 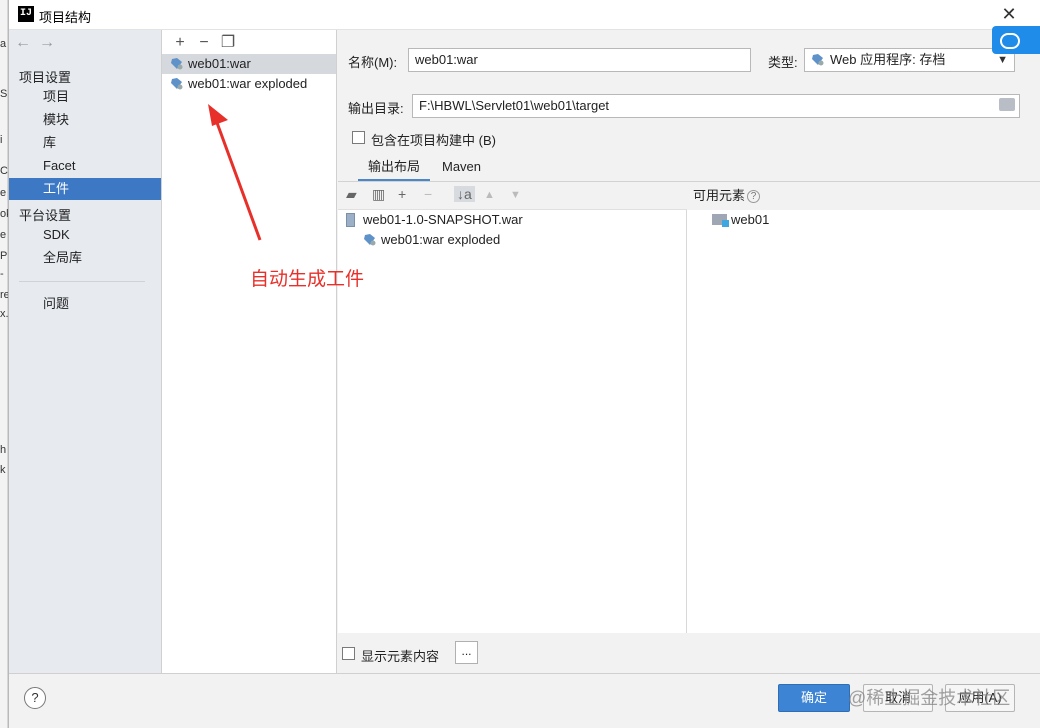 What do you see at coordinates (464, 194) in the screenshot?
I see `sort-icon: ↓a` at bounding box center [464, 194].